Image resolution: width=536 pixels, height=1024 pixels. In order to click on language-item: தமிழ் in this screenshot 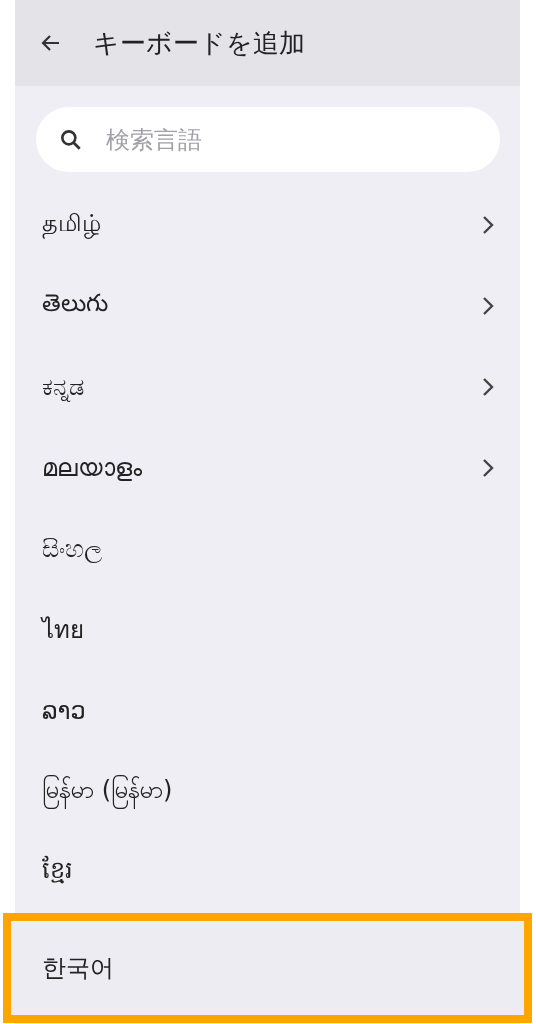, I will do `click(267, 224)`.